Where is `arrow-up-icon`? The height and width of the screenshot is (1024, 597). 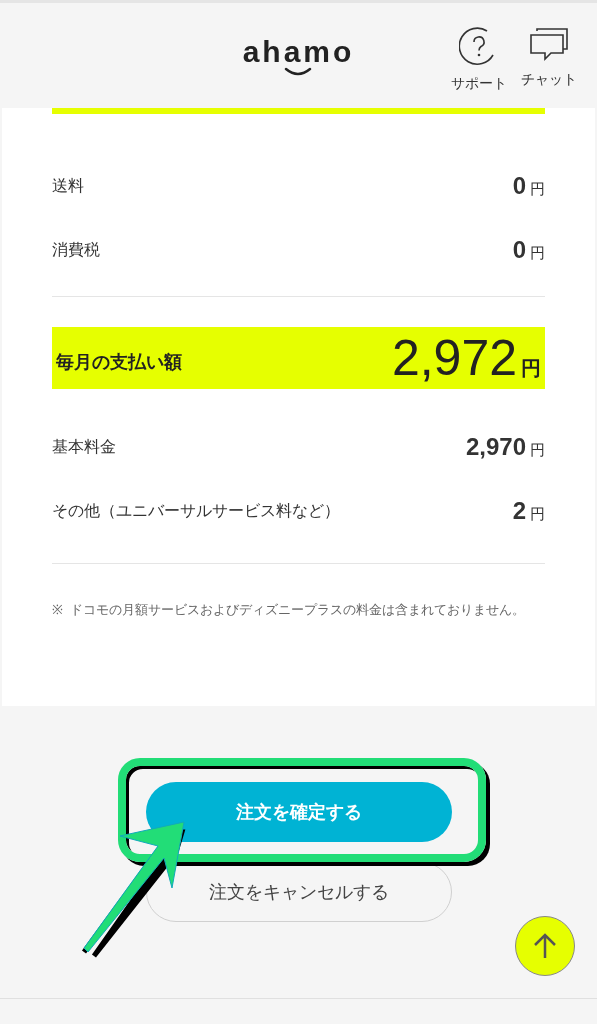
arrow-up-icon is located at coordinates (545, 946).